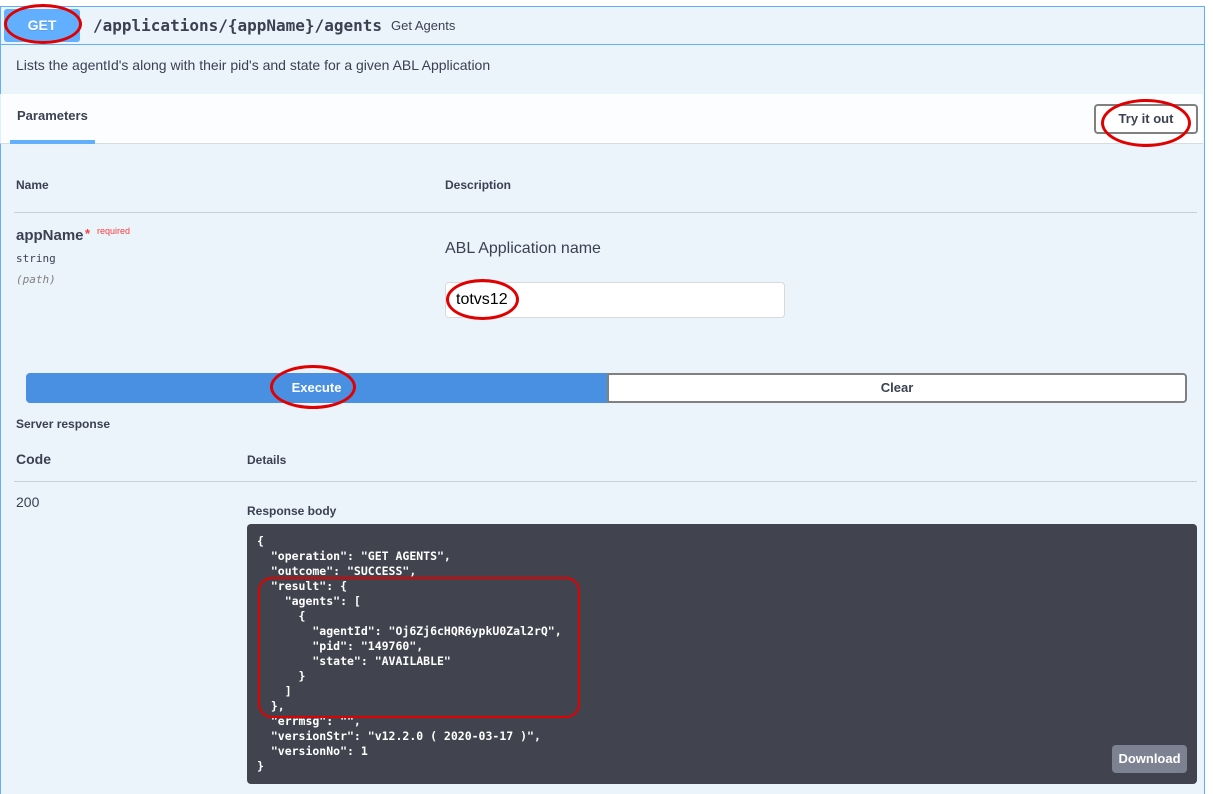 The height and width of the screenshot is (794, 1213). I want to click on tab-parameters: Parameters, so click(52, 119).